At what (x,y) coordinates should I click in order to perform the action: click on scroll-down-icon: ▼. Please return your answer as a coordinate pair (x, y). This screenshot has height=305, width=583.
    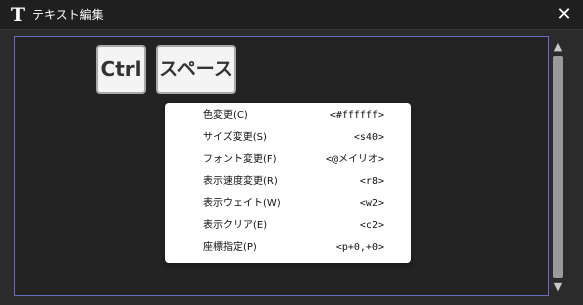
    Looking at the image, I should click on (558, 287).